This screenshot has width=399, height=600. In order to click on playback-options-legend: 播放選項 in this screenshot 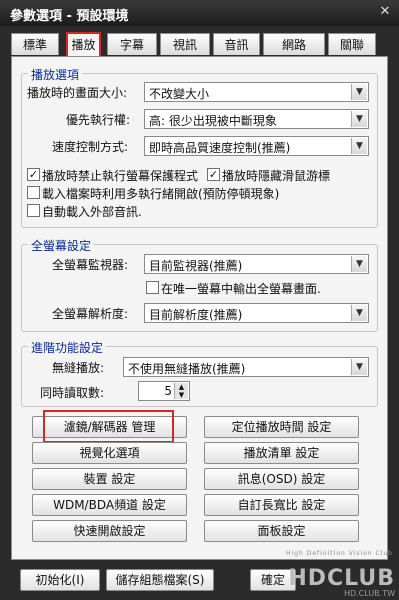, I will do `click(55, 74)`.